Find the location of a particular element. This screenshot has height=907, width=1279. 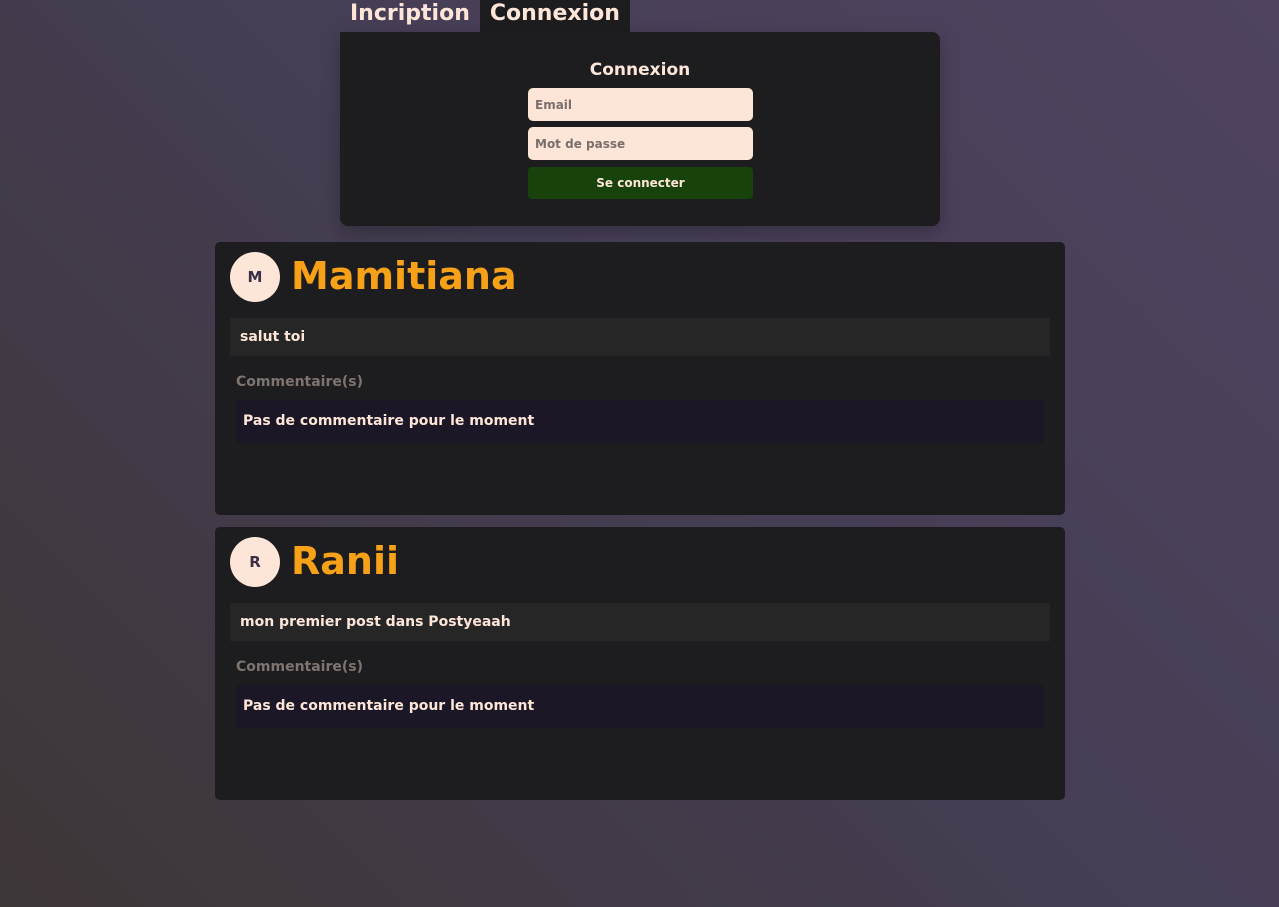

login-button: Se connecter is located at coordinates (640, 183).